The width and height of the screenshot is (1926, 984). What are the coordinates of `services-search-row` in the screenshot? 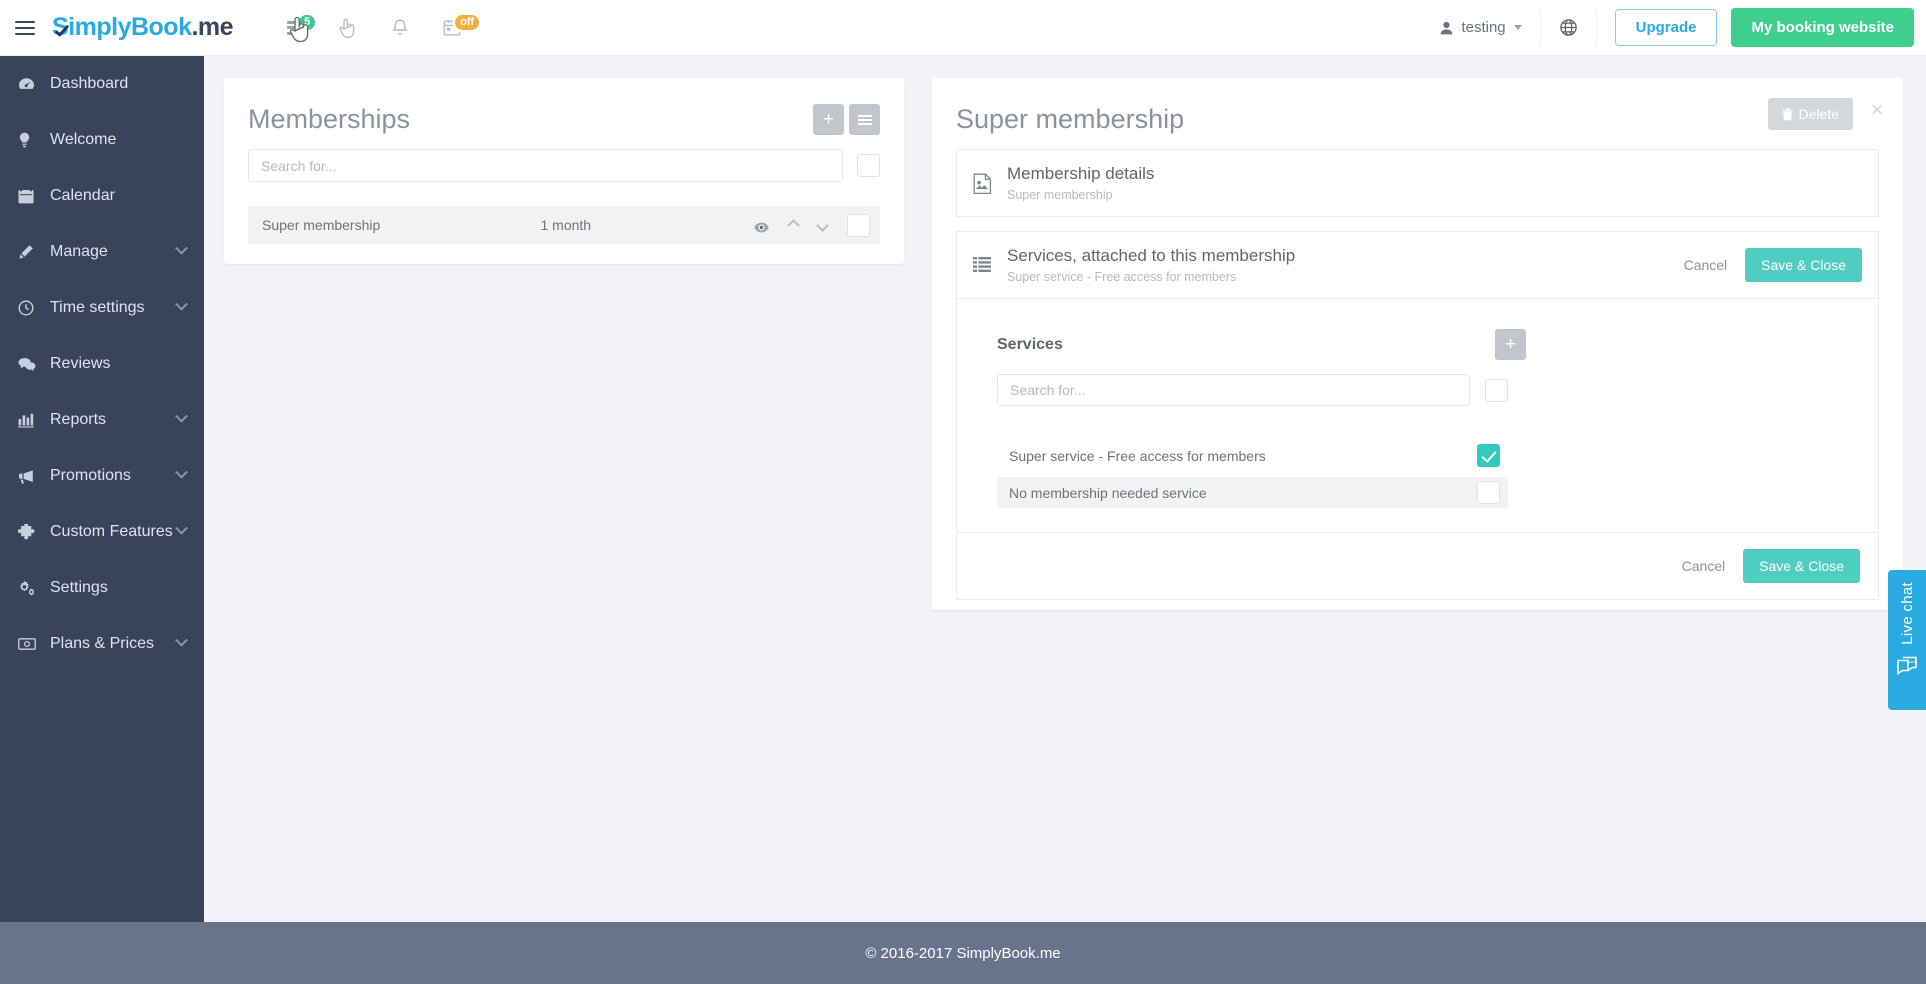 It's located at (1417, 390).